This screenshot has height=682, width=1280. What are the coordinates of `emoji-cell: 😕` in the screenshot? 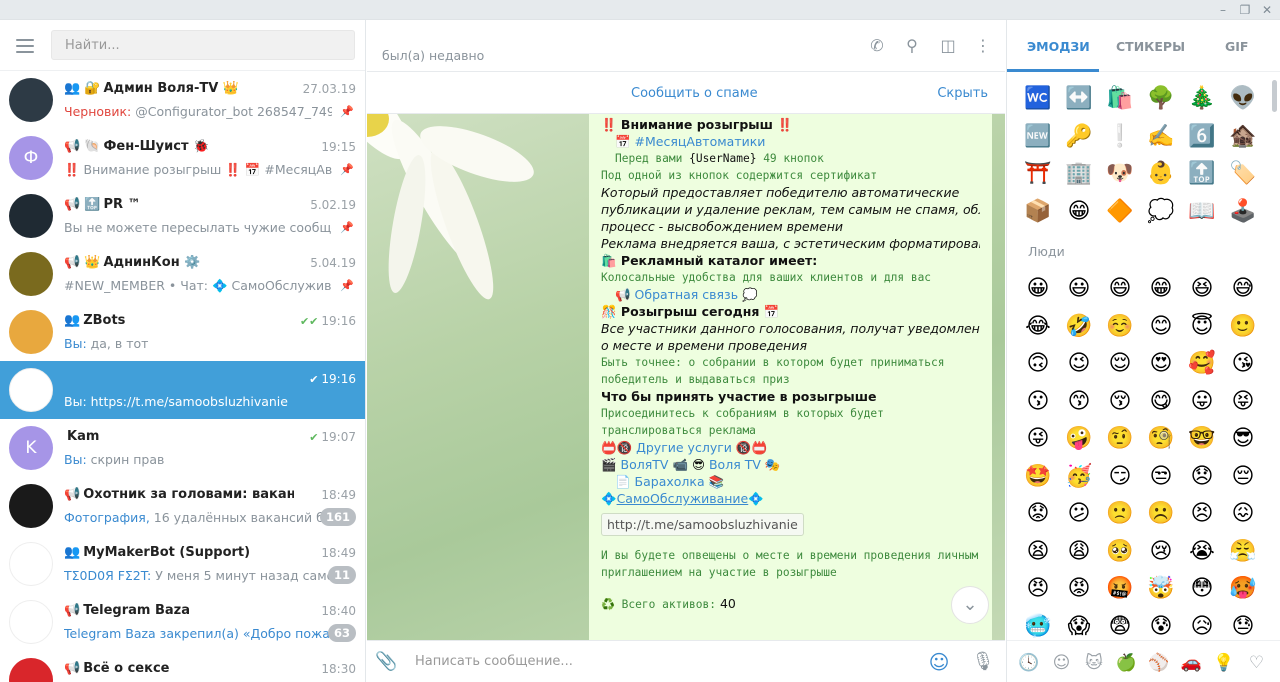 It's located at (1079, 514).